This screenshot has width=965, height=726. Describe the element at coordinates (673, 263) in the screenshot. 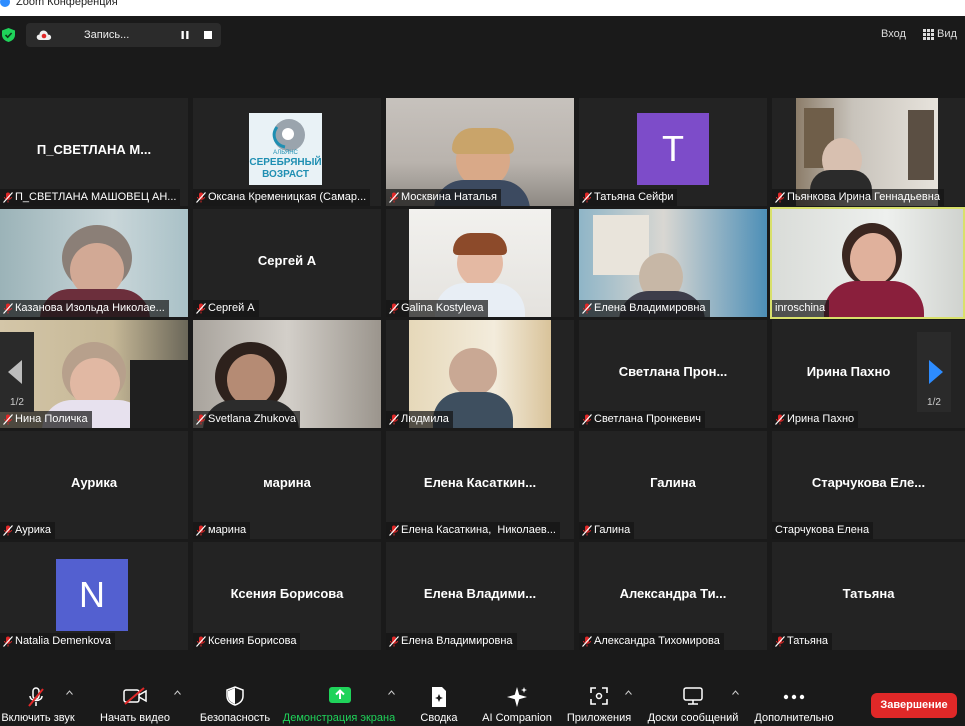

I see `participant-tile: Елена Владимировна` at that location.